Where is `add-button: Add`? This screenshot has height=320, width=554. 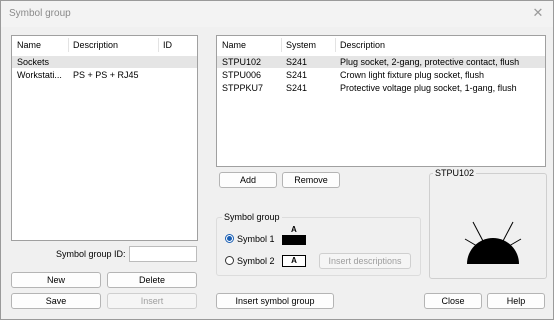 add-button: Add is located at coordinates (248, 180).